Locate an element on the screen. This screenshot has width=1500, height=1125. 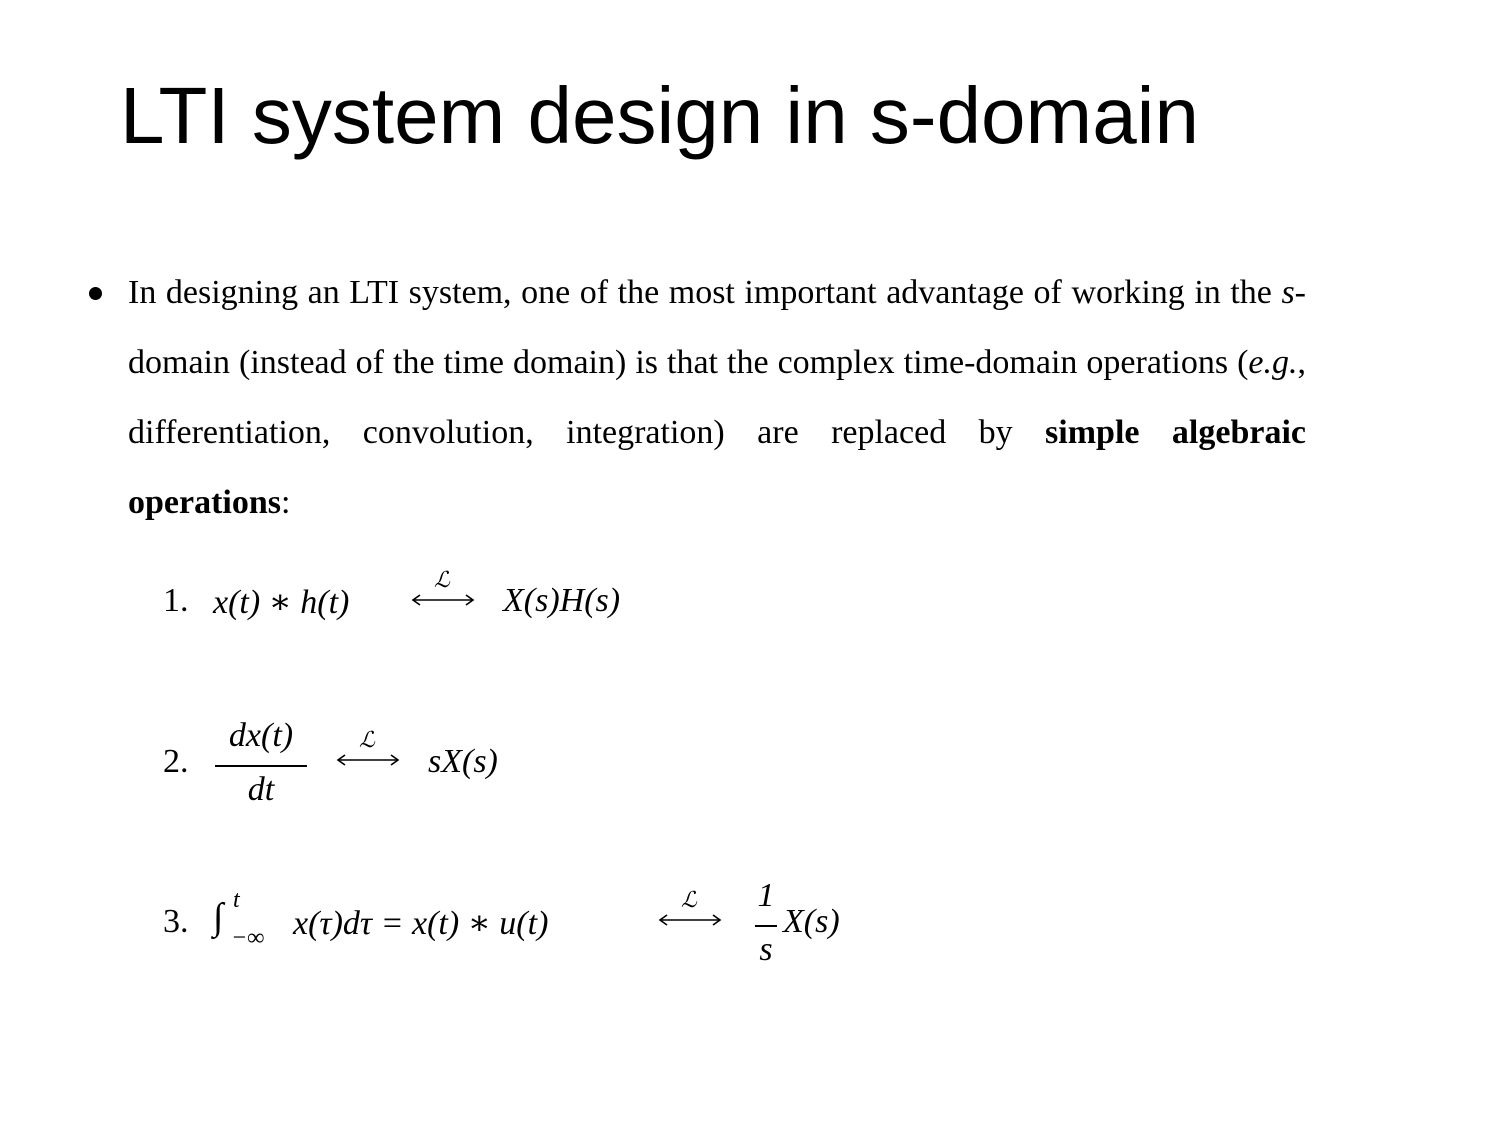
slide-title: LTI system design in s-domain is located at coordinates (659, 115).